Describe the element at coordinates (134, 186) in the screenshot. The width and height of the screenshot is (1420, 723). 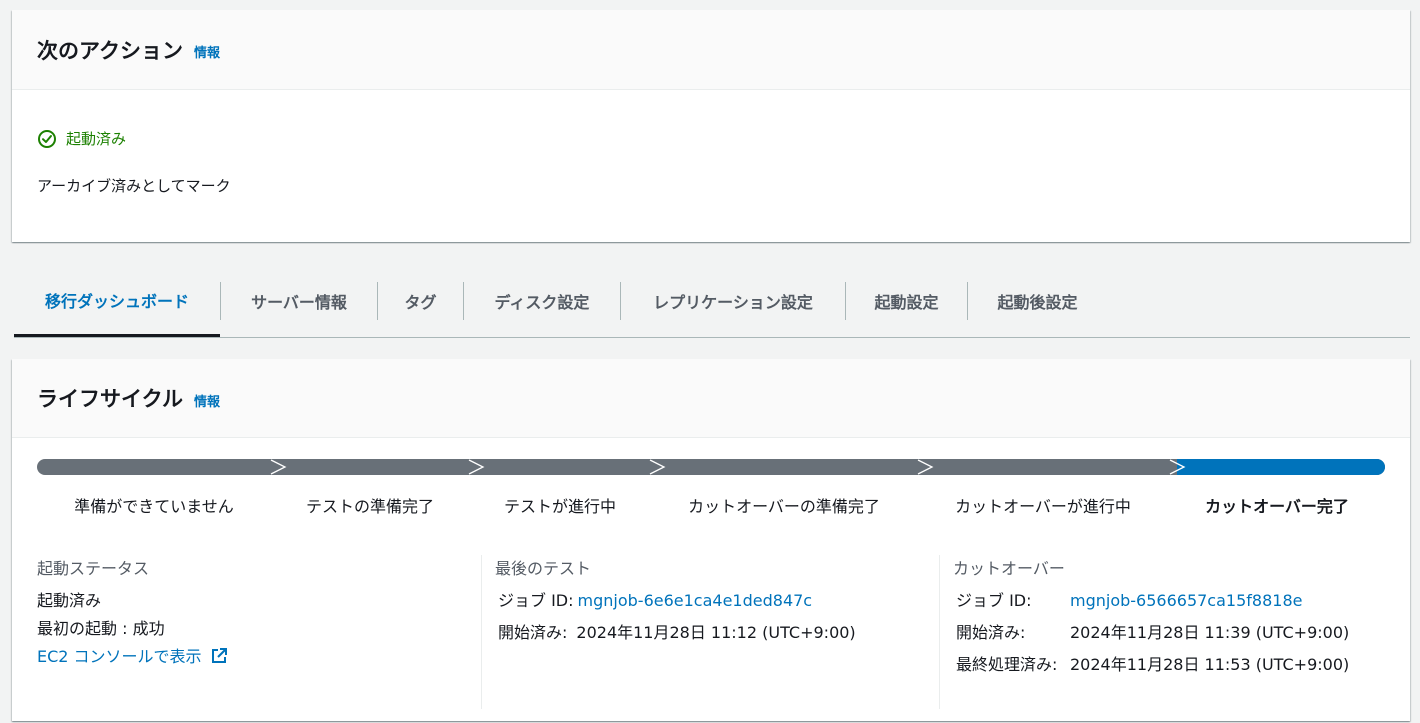
I see `next-action-description: アーカイブ済みとしてマーク` at that location.